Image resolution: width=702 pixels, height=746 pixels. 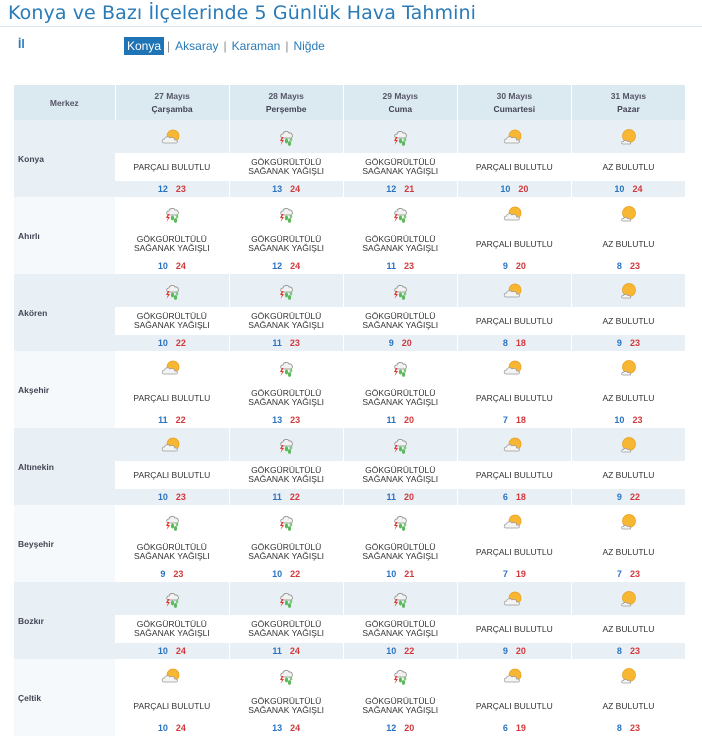 What do you see at coordinates (196, 46) in the screenshot?
I see `tab-aksaray: Aksaray` at bounding box center [196, 46].